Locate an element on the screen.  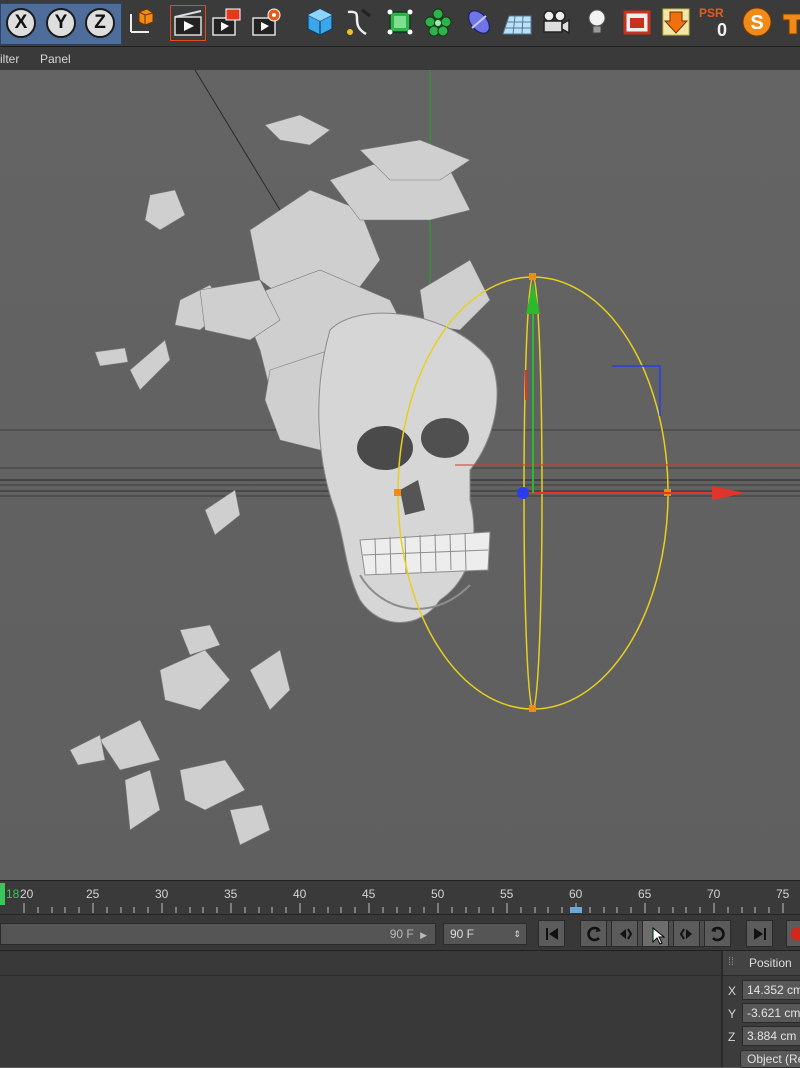
position-header-label: Position is located at coordinates (770, 963).